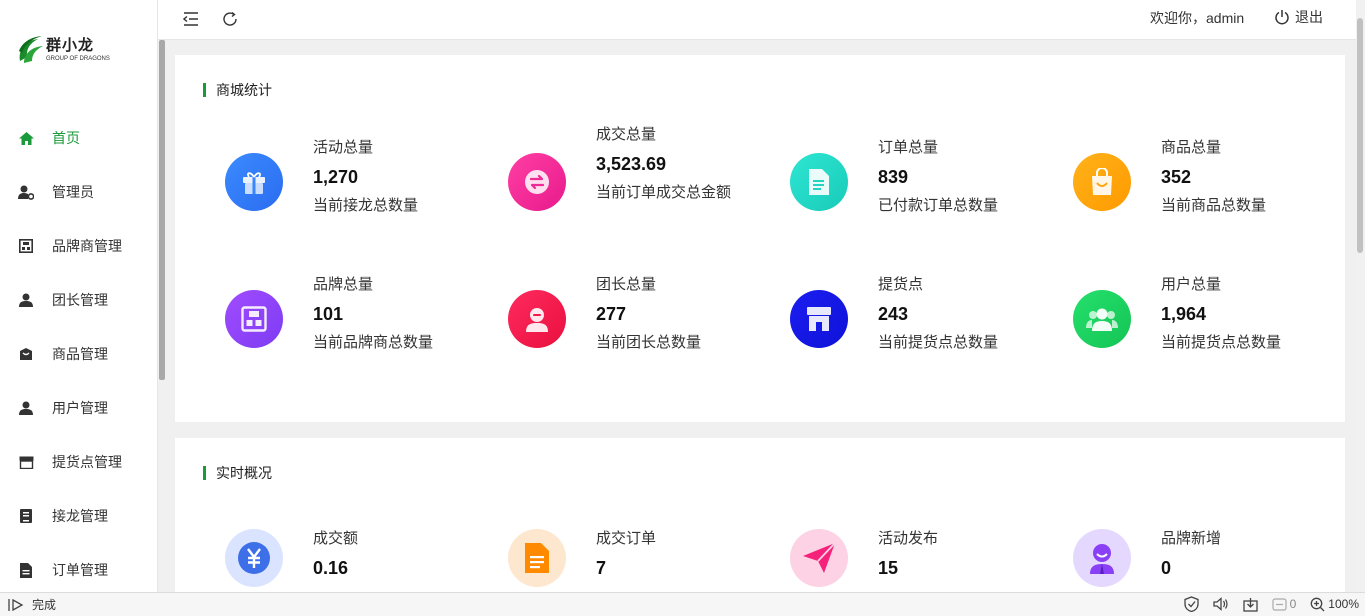 The width and height of the screenshot is (1365, 616). What do you see at coordinates (331, 568) in the screenshot?
I see `stat-value: 0.16` at bounding box center [331, 568].